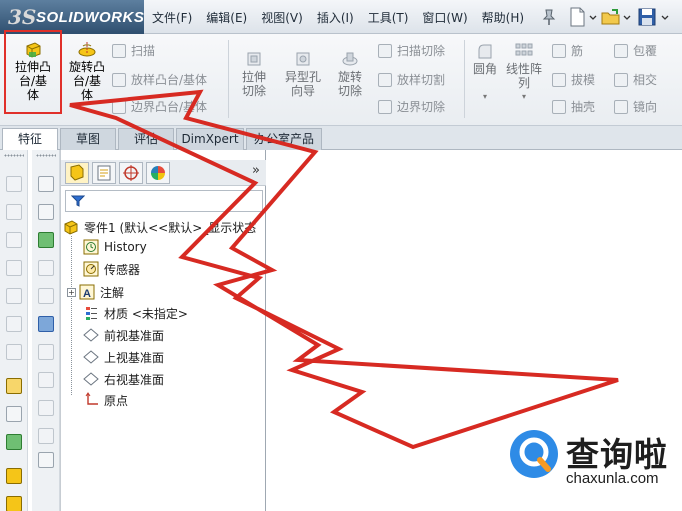  I want to click on sketch-icon, so click(14, 386).